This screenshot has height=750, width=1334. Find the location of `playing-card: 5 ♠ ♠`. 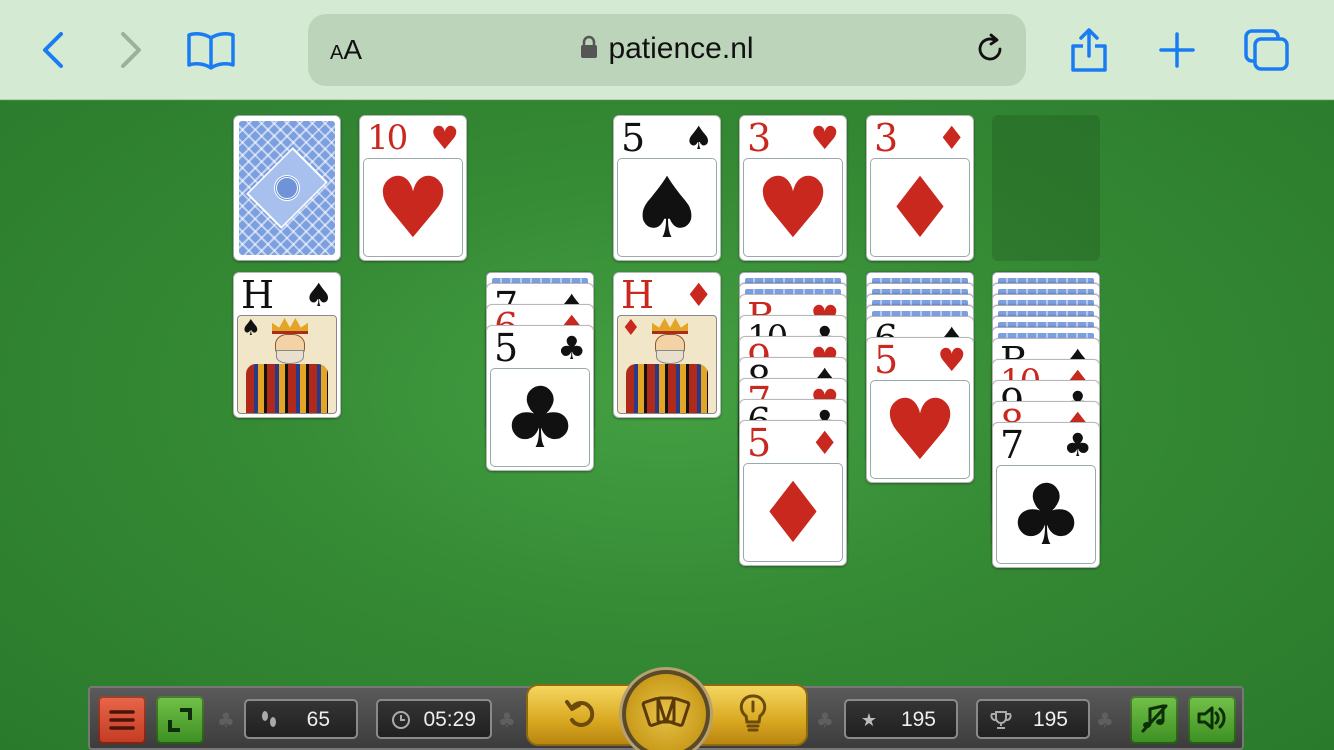

playing-card: 5 ♠ ♠ is located at coordinates (667, 188).